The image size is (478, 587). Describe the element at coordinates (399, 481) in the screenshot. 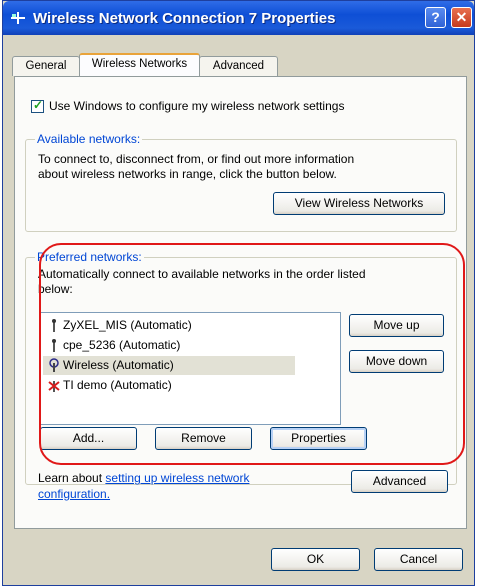

I see `advanced-button: Advanced` at that location.